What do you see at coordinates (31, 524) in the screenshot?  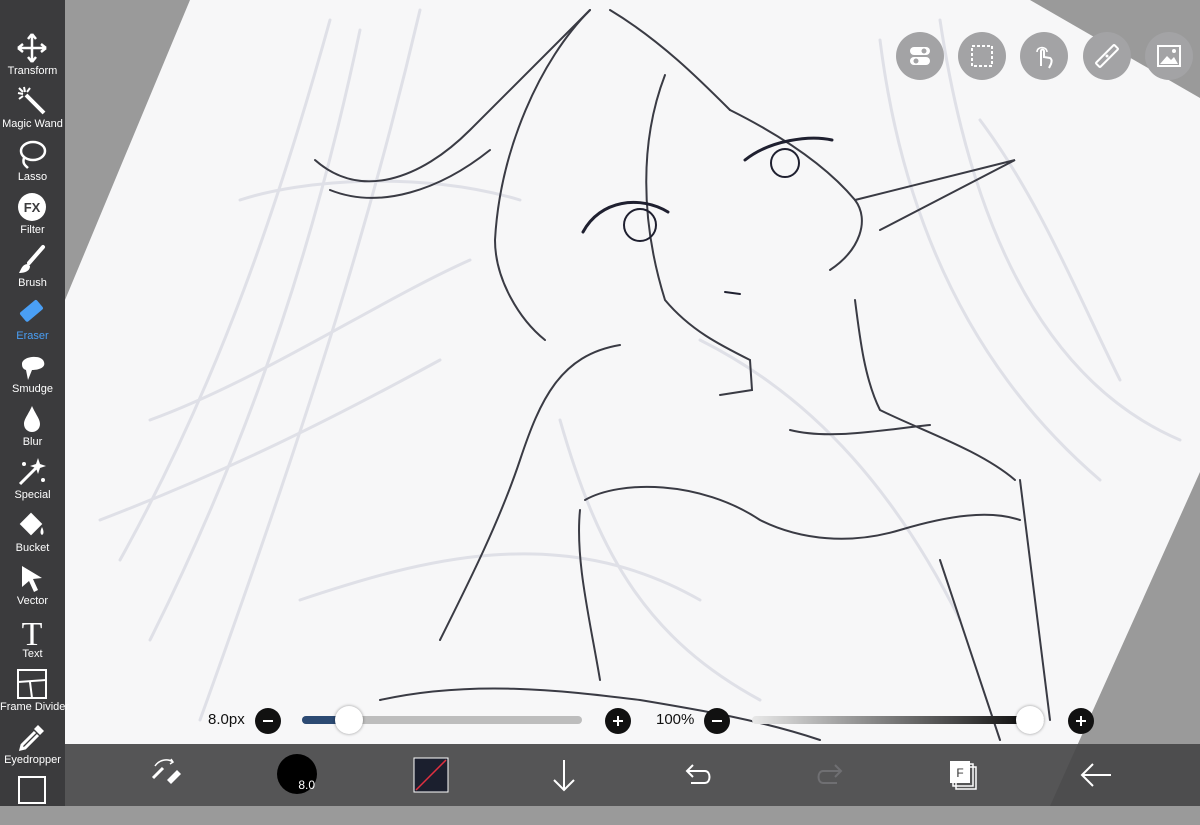 I see `bucket-icon` at bounding box center [31, 524].